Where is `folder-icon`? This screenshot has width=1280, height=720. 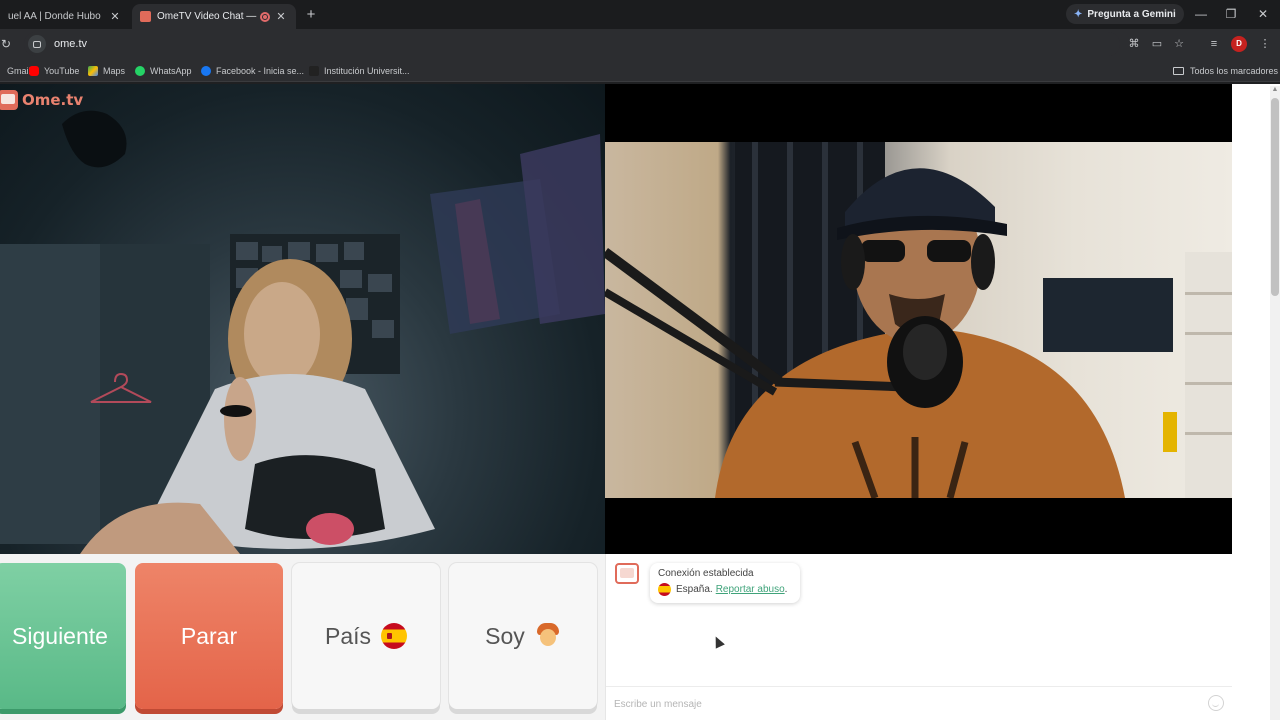
folder-icon is located at coordinates (1178, 70).